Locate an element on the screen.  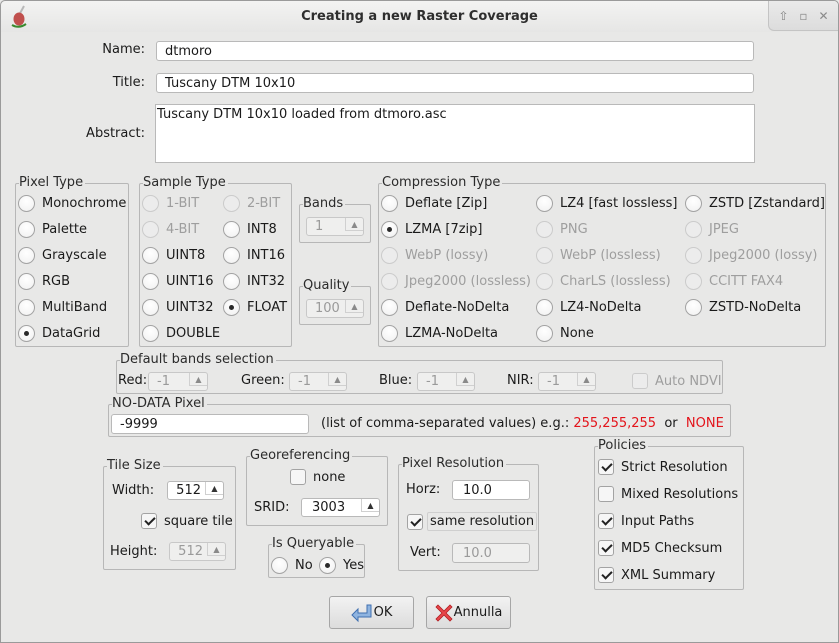
pixel-type-monochrome-radio: Monochrome is located at coordinates (72, 203).